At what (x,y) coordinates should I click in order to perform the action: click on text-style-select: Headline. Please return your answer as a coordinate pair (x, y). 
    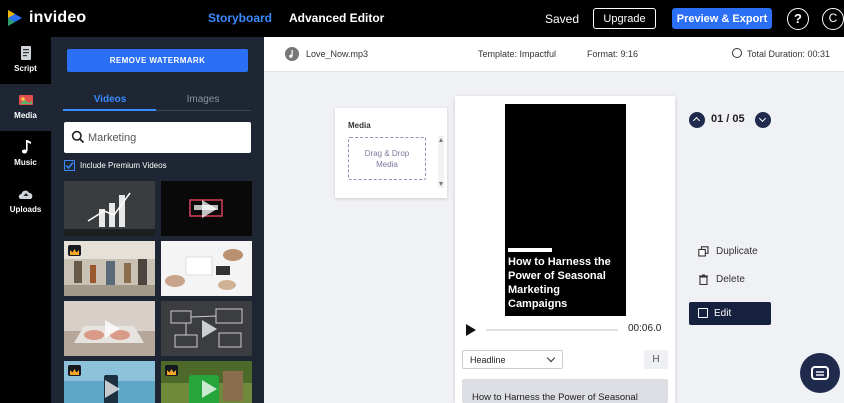
    Looking at the image, I should click on (512, 359).